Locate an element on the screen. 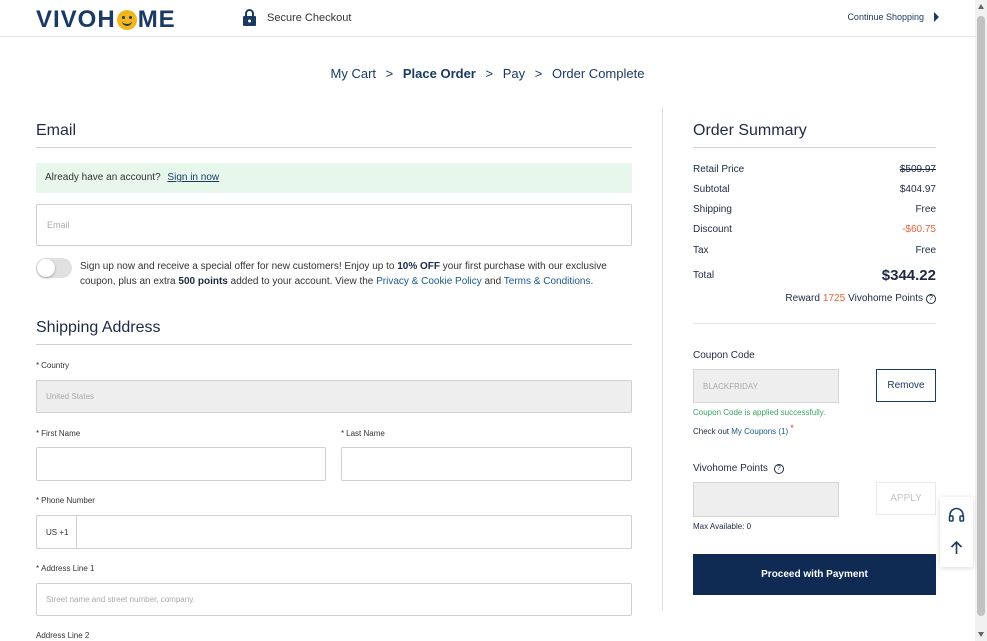  secure-checkout-label: Secure Checkout is located at coordinates (309, 17).